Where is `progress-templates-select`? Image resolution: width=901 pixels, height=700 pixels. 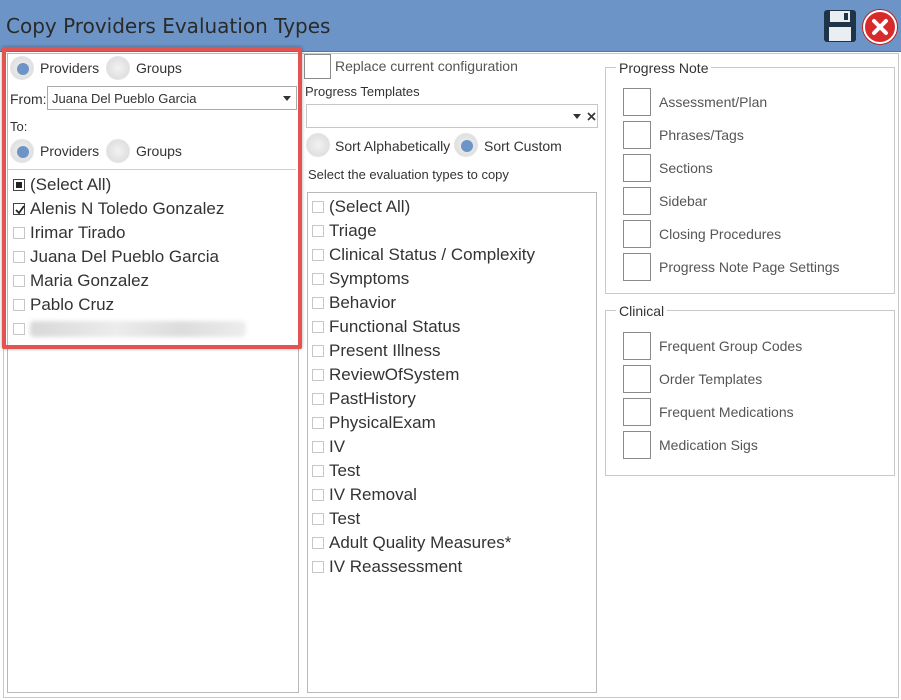
progress-templates-select is located at coordinates (452, 116).